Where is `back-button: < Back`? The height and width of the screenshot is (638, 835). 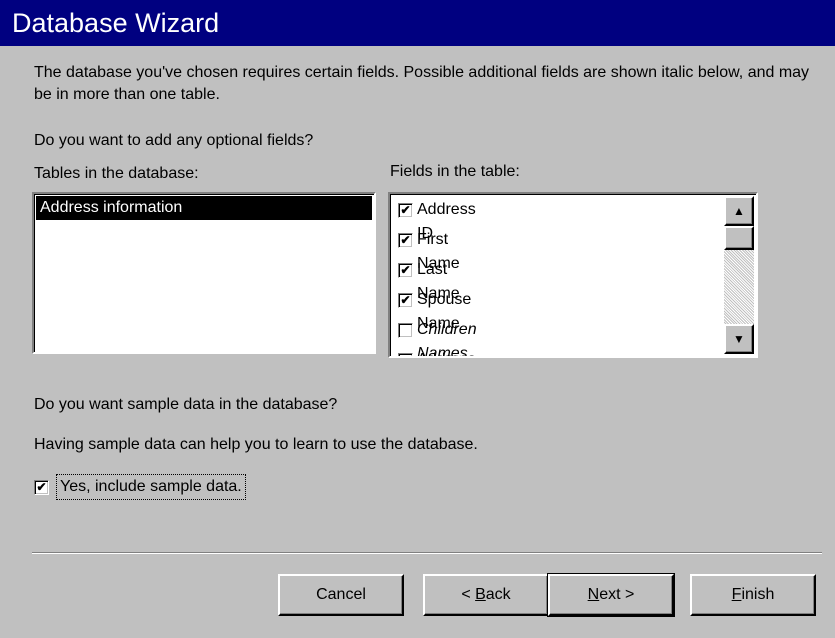 back-button: < Back is located at coordinates (486, 595).